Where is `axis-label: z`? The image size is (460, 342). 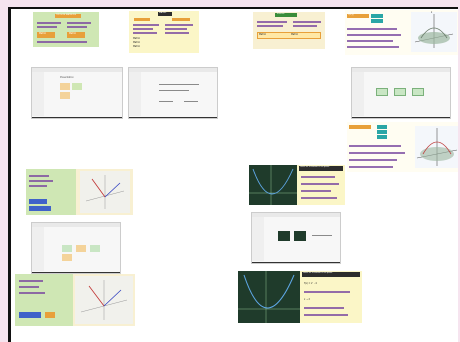
axis-label: z is located at coordinates (432, 12).